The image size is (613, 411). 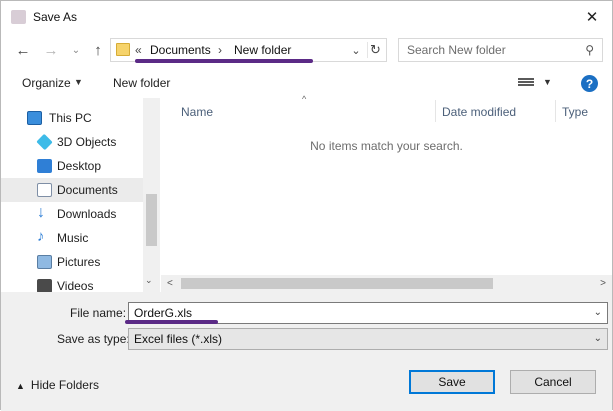 What do you see at coordinates (18, 17) in the screenshot?
I see `app-icon` at bounding box center [18, 17].